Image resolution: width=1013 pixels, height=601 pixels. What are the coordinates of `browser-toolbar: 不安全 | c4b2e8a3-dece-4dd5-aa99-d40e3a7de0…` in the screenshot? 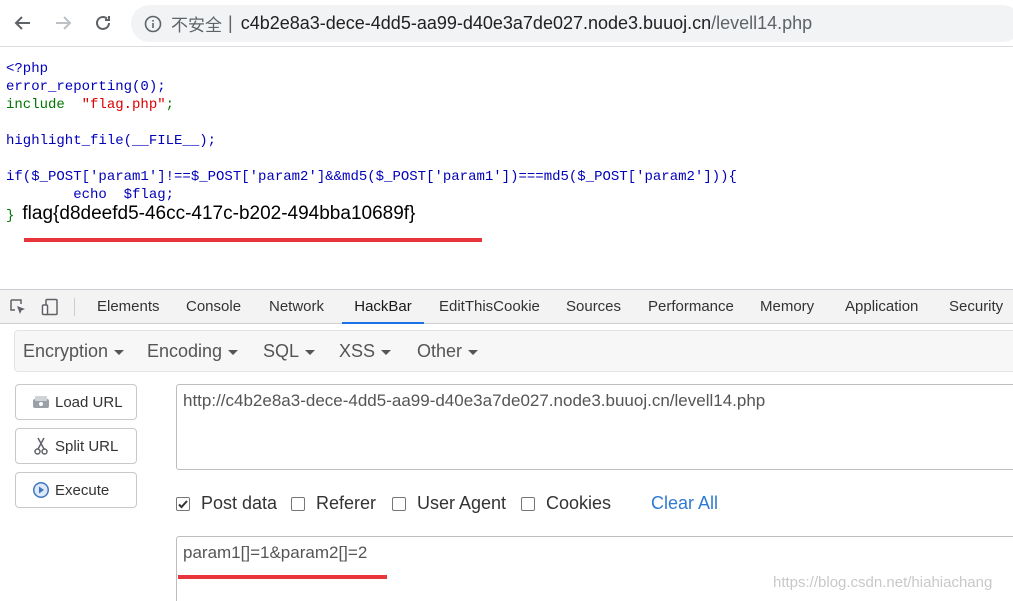 It's located at (506, 23).